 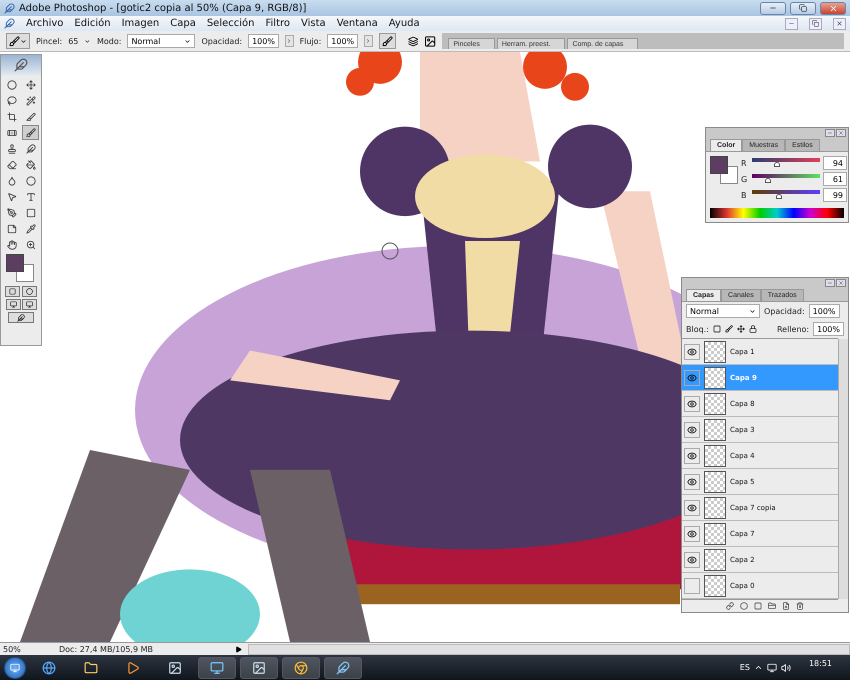 I want to click on jump-button, so click(x=21, y=317).